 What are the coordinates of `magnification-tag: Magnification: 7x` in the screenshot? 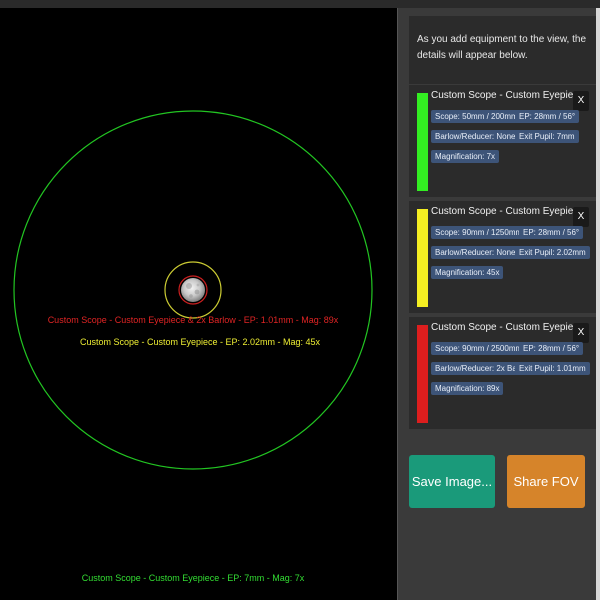 It's located at (465, 156).